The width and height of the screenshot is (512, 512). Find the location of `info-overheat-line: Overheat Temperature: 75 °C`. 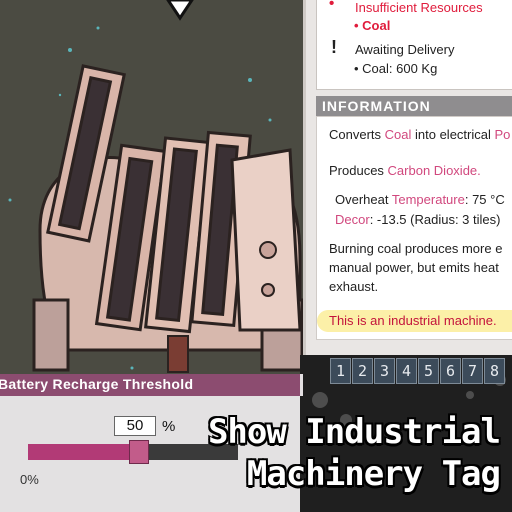

info-overheat-line: Overheat Temperature: 75 °C is located at coordinates (420, 199).